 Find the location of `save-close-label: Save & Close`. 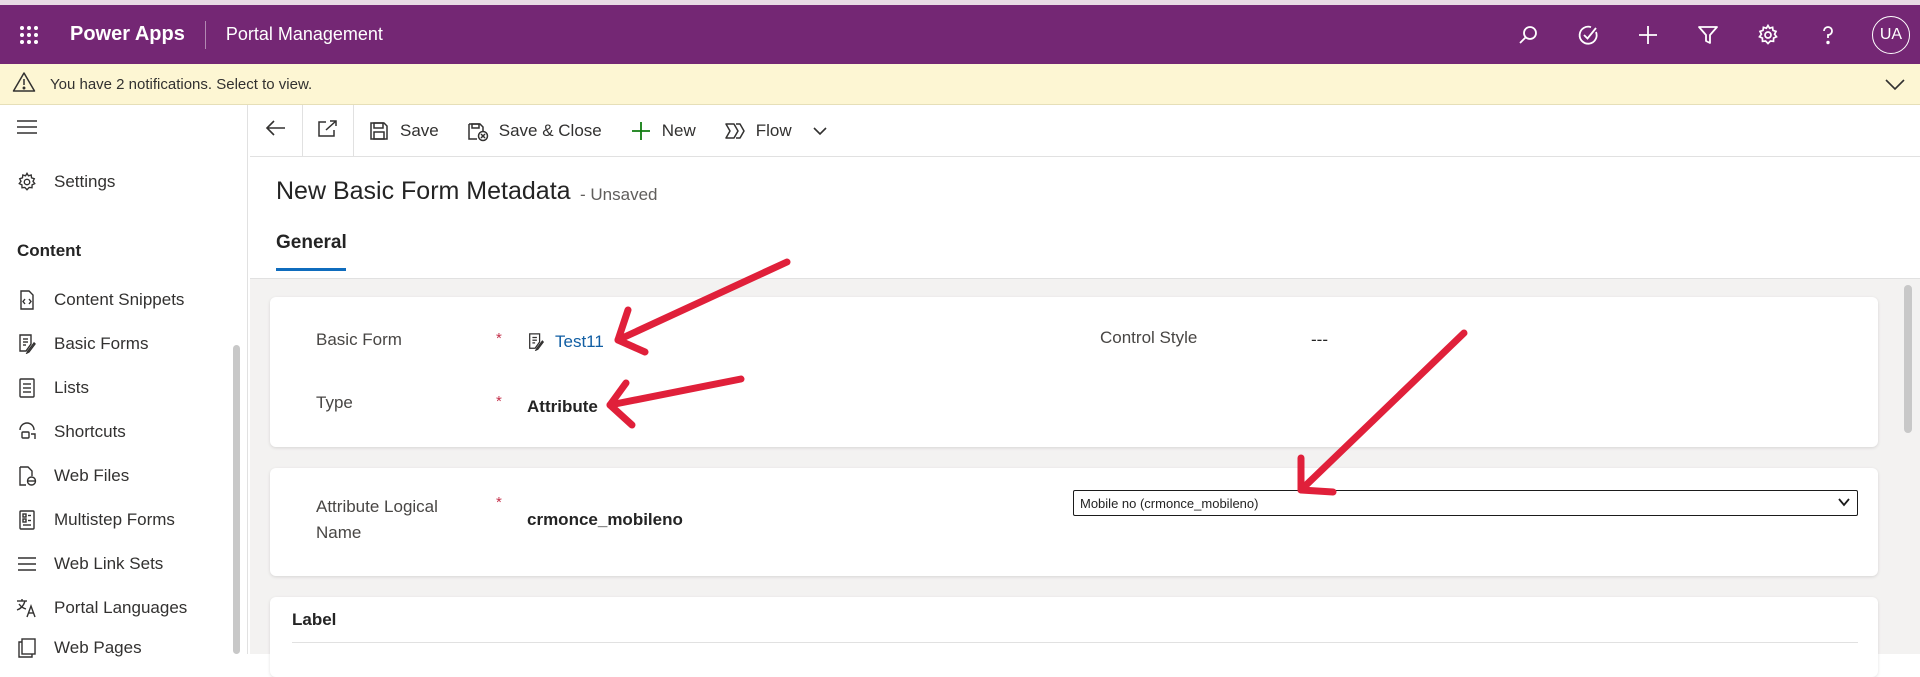

save-close-label: Save & Close is located at coordinates (550, 130).